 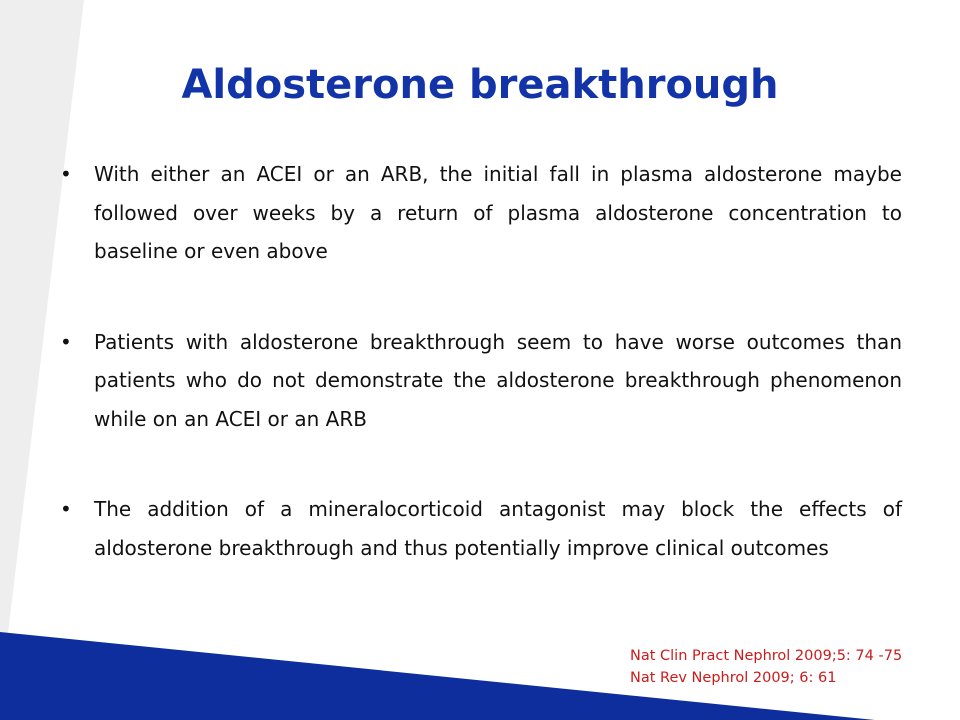 I want to click on slide-title: Aldosterone breakthrough, so click(x=480, y=85).